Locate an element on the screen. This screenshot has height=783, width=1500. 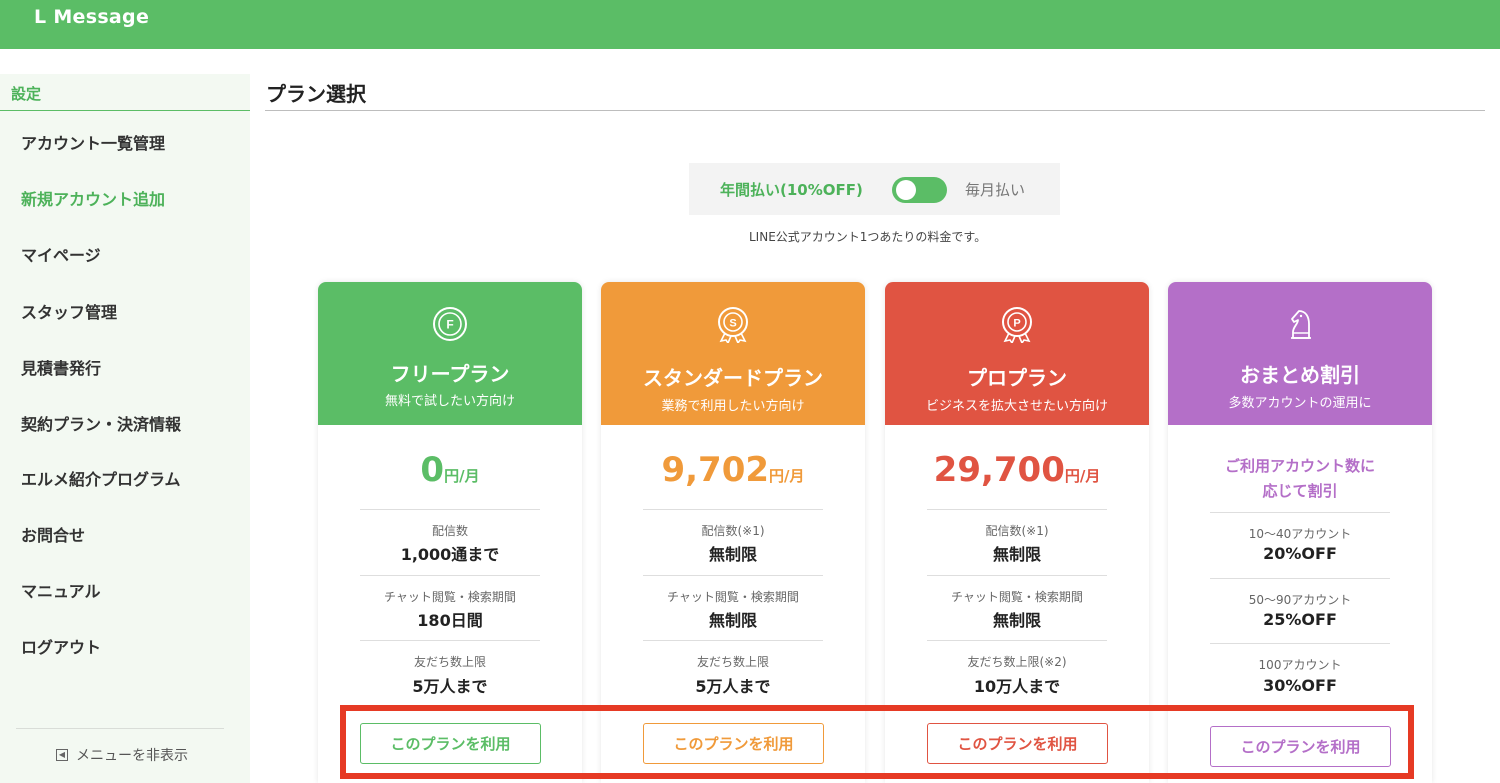
feature-value: 20%OFF is located at coordinates (1300, 553).